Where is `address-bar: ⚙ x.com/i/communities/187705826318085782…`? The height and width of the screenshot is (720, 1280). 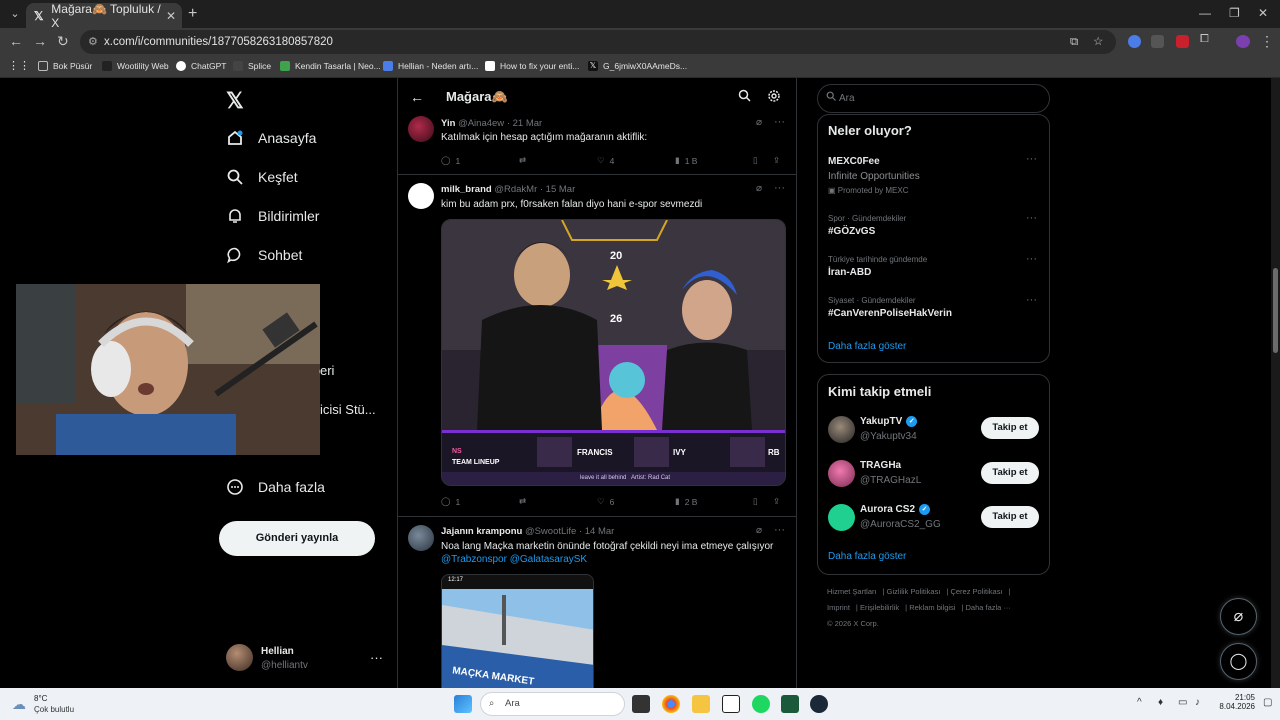 address-bar: ⚙ x.com/i/communities/187705826318085782… is located at coordinates (598, 42).